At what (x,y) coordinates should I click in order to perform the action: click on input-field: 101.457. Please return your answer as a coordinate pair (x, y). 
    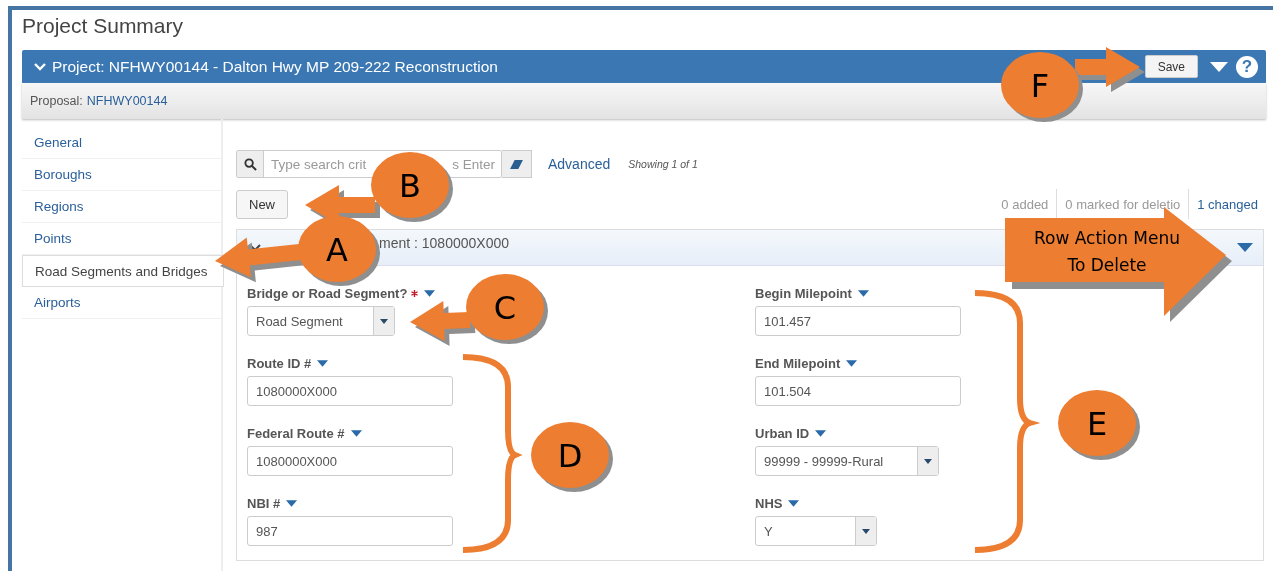
    Looking at the image, I should click on (858, 321).